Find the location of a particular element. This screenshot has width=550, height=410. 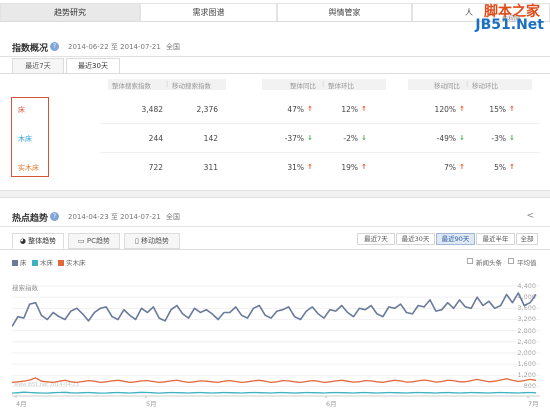

legend-label: 实木床 is located at coordinates (76, 263).